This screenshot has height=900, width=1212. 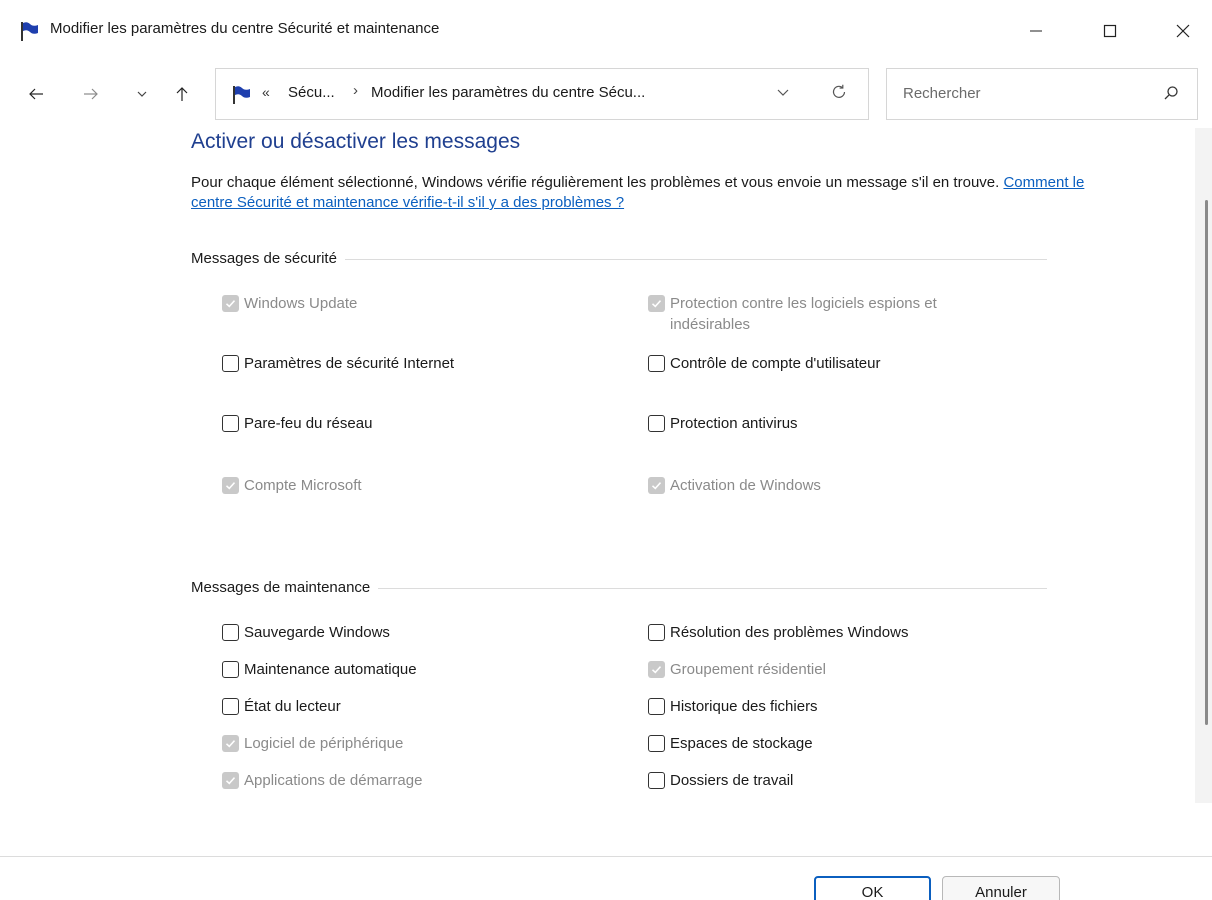 I want to click on checkbox-item: Logiciel de périphérique, so click(x=312, y=743).